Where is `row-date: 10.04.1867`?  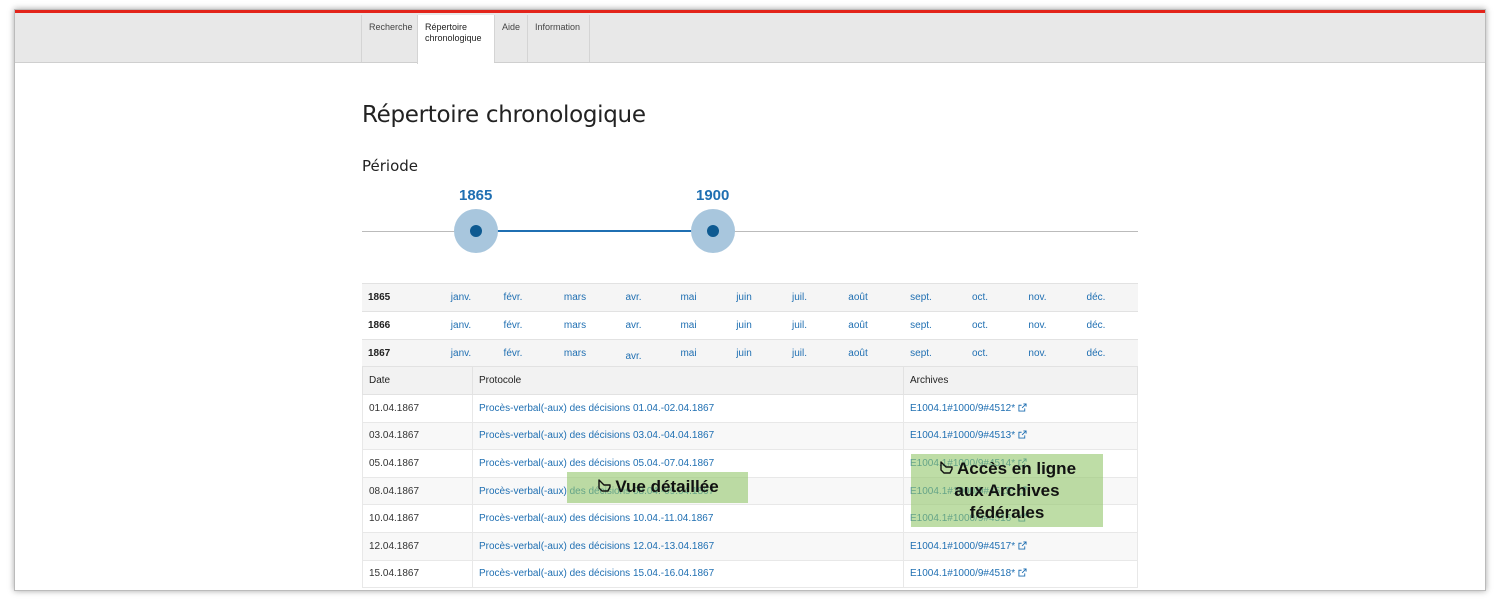 row-date: 10.04.1867 is located at coordinates (417, 518).